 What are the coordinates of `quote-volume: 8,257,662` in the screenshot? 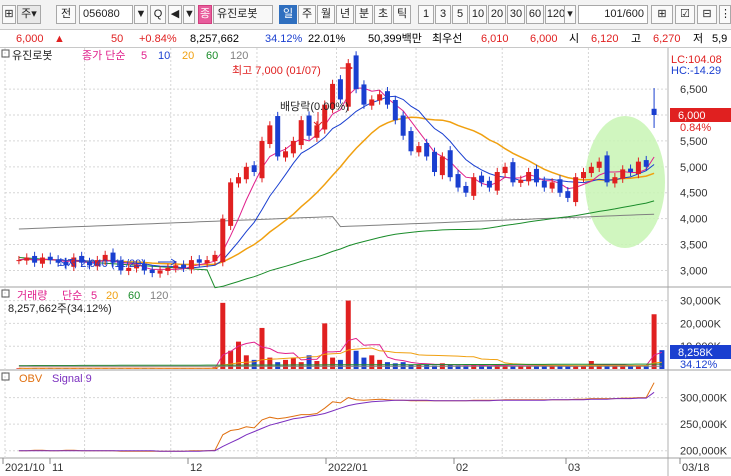 It's located at (214, 39).